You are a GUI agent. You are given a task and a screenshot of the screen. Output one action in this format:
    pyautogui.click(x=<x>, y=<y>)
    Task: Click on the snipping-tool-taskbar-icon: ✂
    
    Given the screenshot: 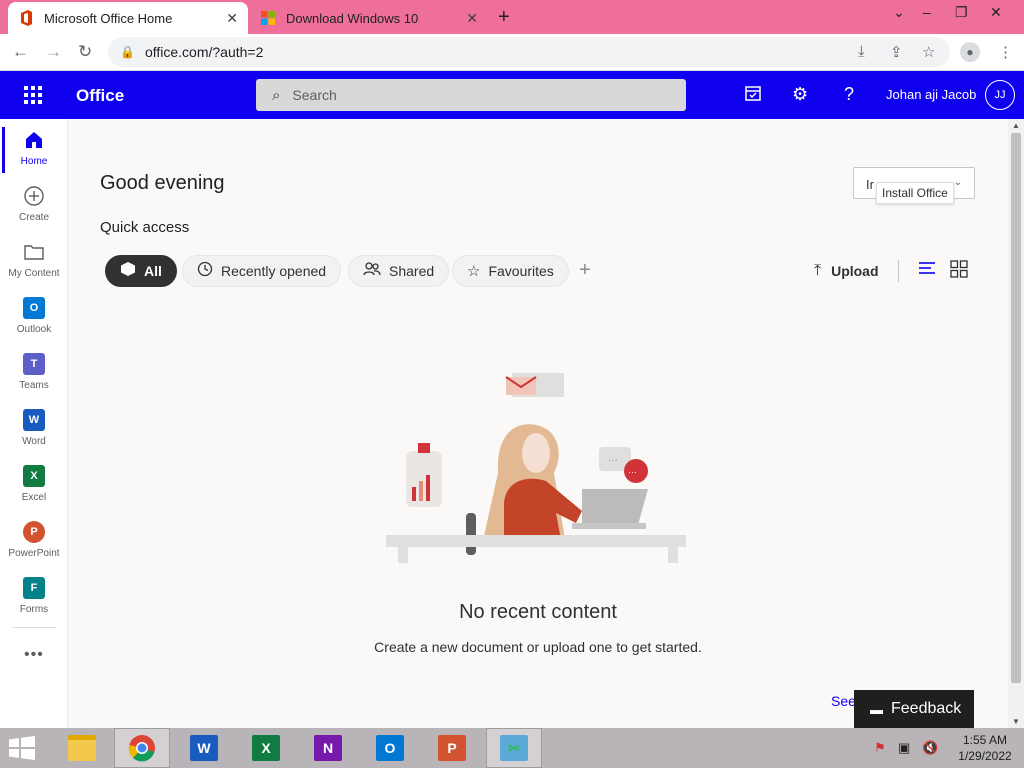 What is the action you would take?
    pyautogui.click(x=514, y=748)
    